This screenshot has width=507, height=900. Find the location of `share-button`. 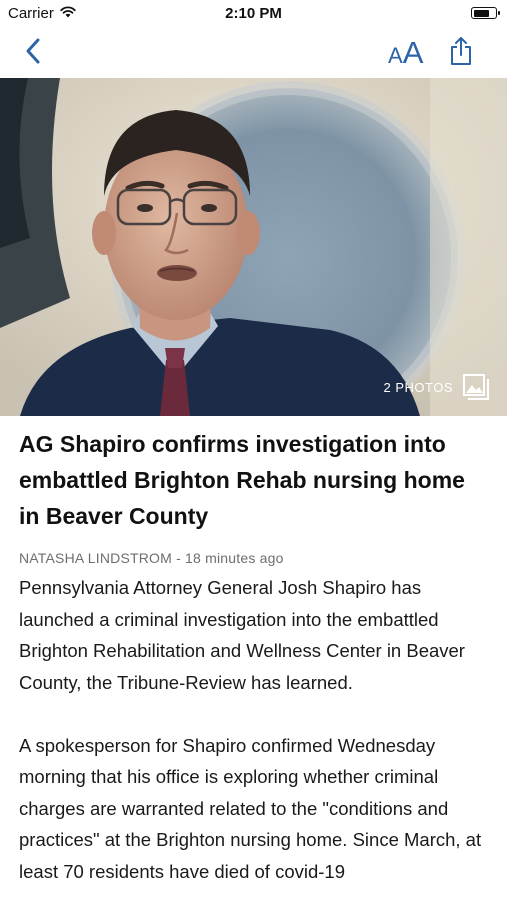

share-button is located at coordinates (461, 53).